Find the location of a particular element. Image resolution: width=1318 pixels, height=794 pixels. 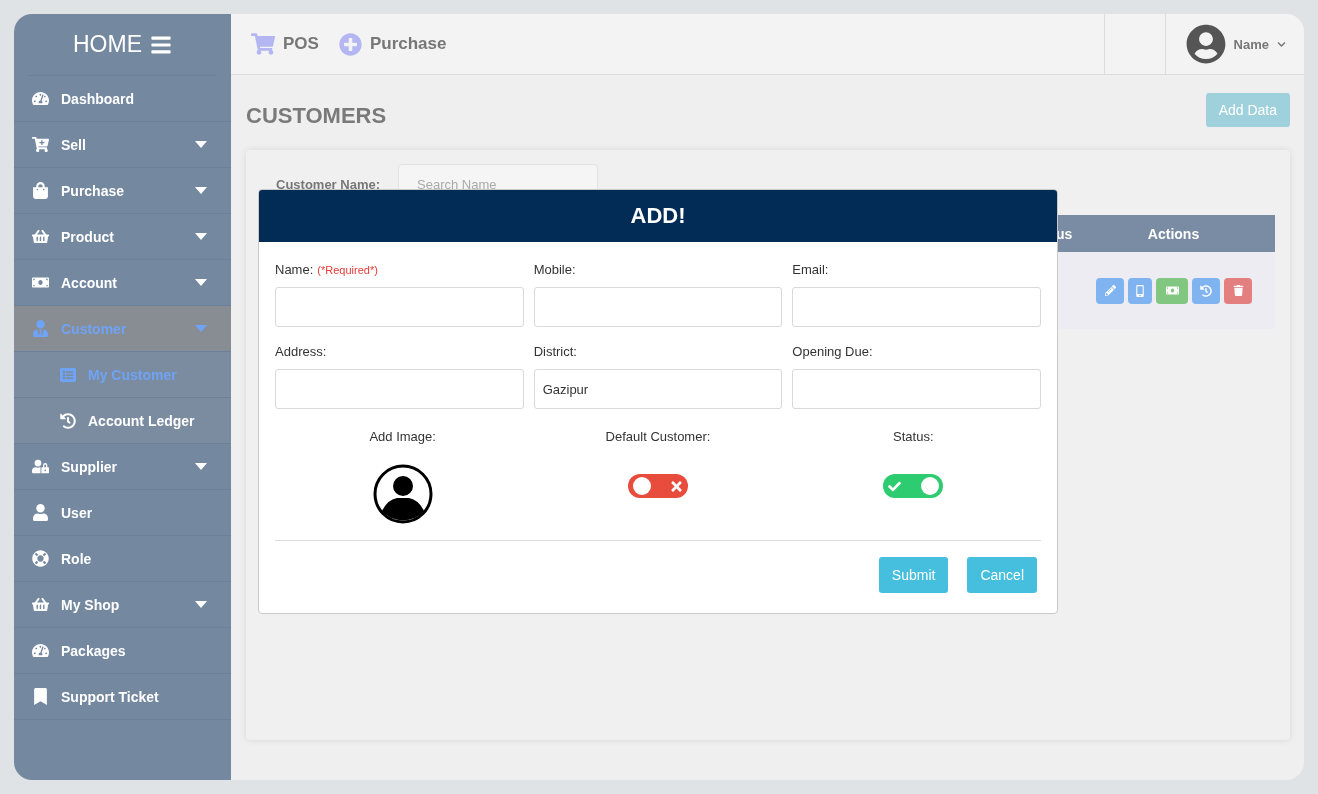

list-icon is located at coordinates (68, 374).